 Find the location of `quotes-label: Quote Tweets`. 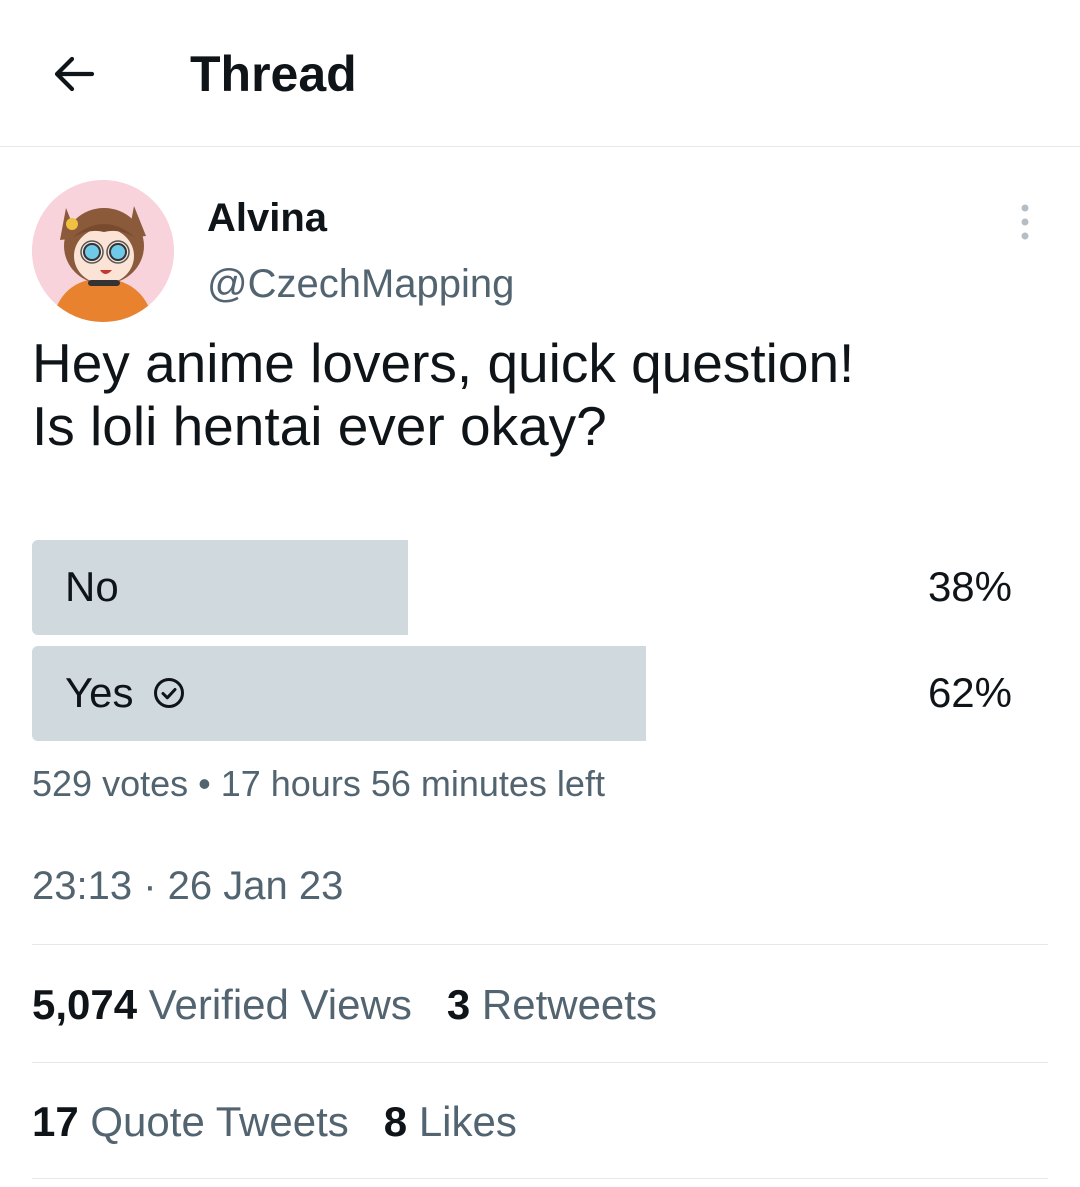

quotes-label: Quote Tweets is located at coordinates (219, 1121).